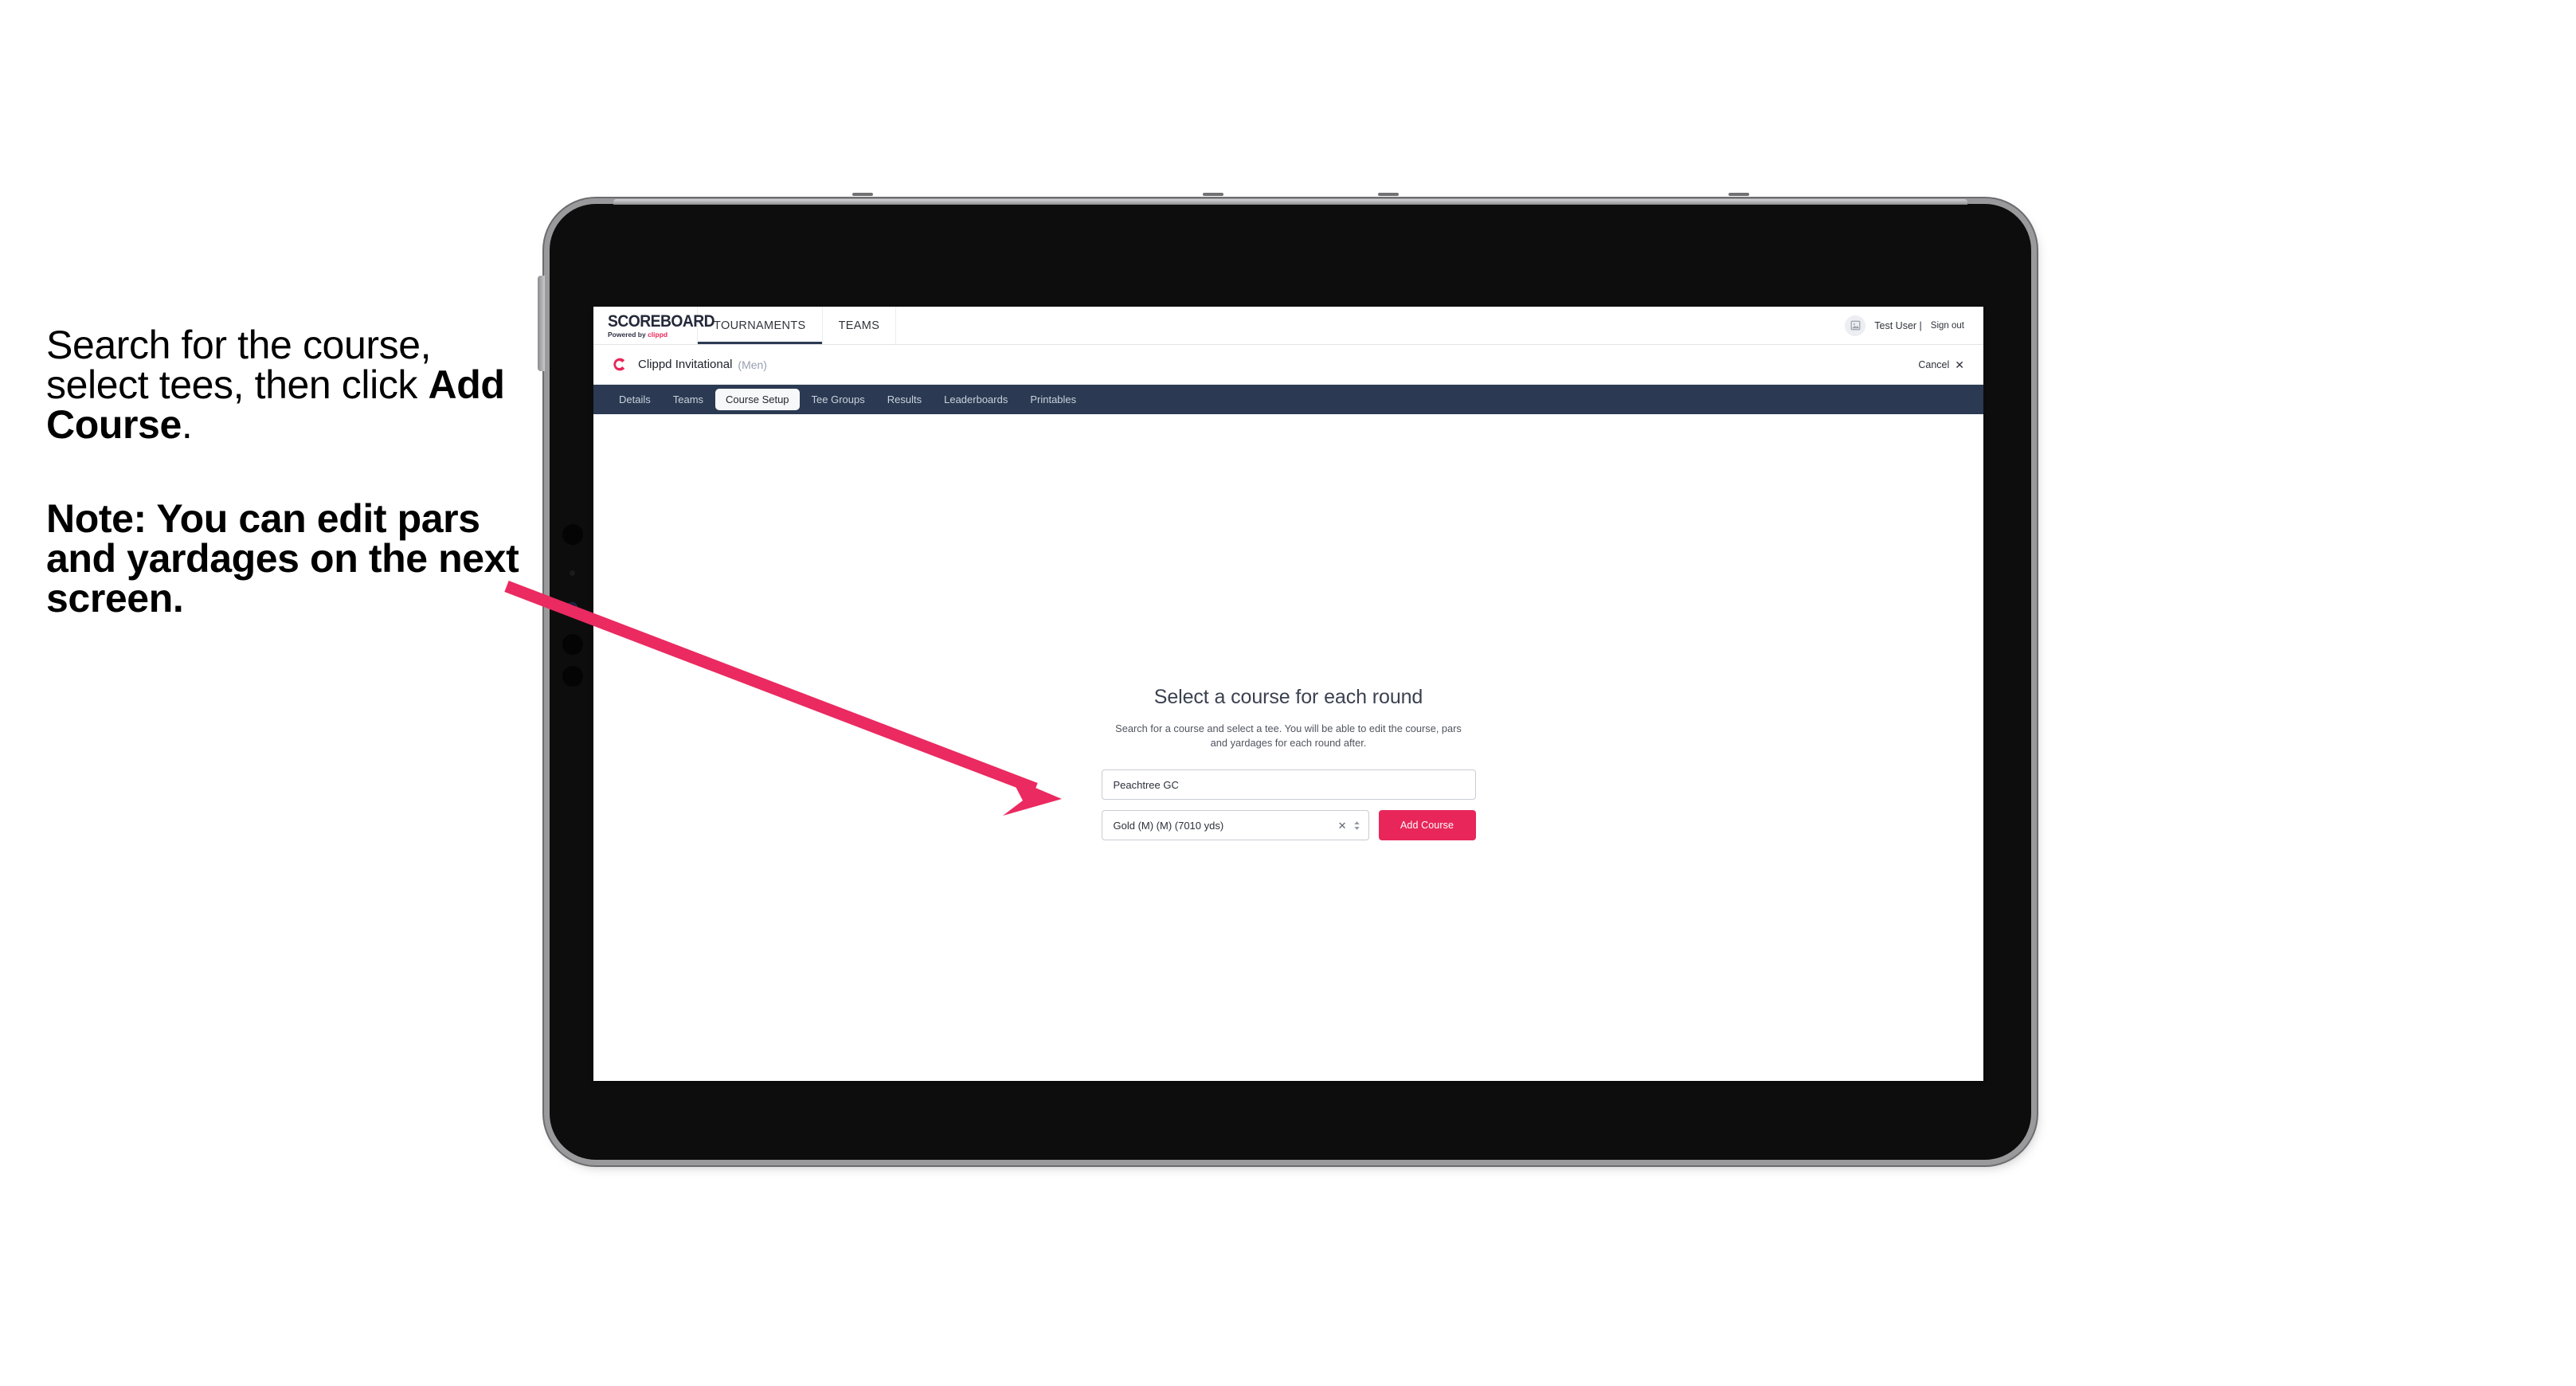 The width and height of the screenshot is (2576, 1386). Describe the element at coordinates (752, 364) in the screenshot. I see `tournament-gender: (Men)` at that location.